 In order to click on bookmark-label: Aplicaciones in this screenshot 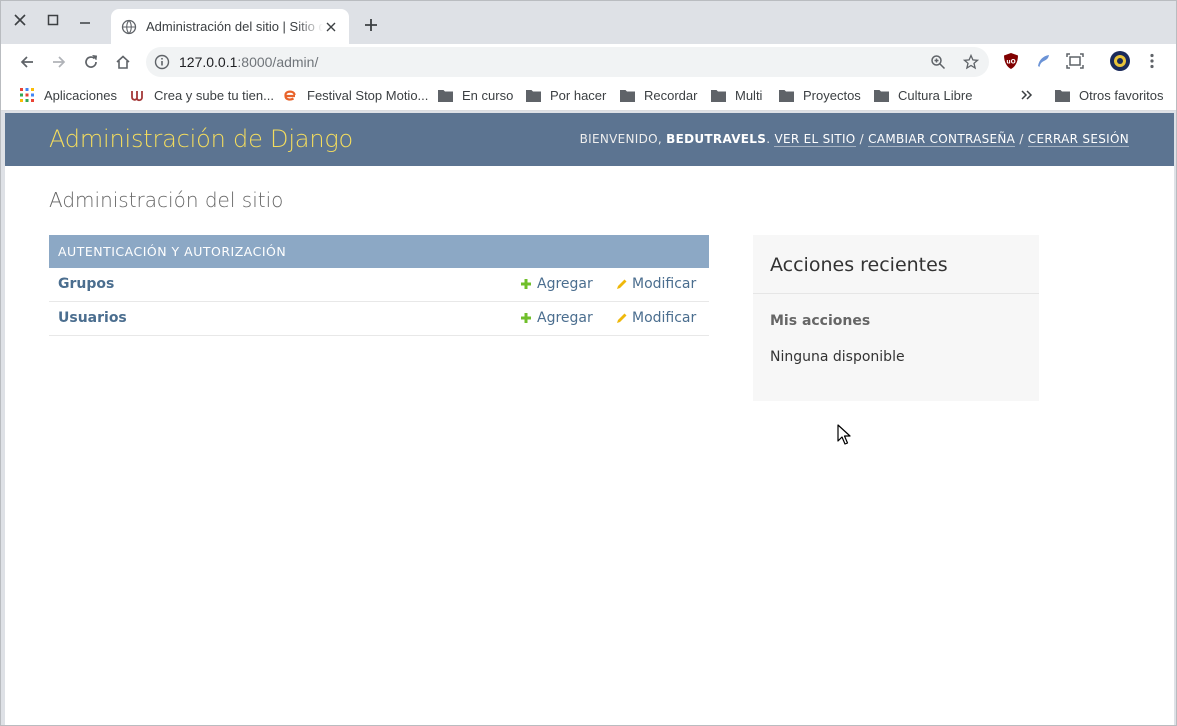, I will do `click(80, 95)`.